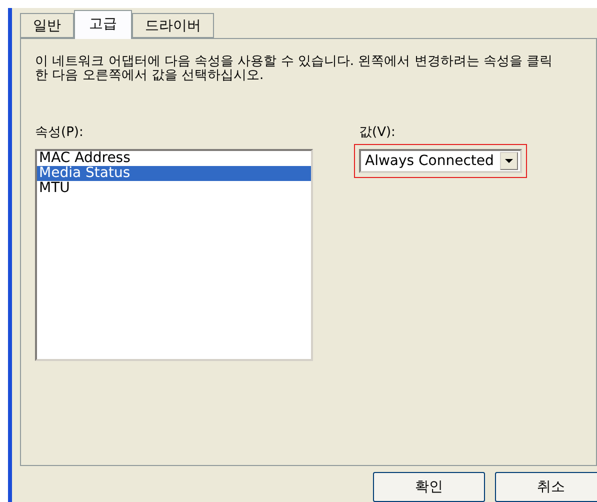  Describe the element at coordinates (174, 158) in the screenshot. I see `list-item: MAC Address` at that location.